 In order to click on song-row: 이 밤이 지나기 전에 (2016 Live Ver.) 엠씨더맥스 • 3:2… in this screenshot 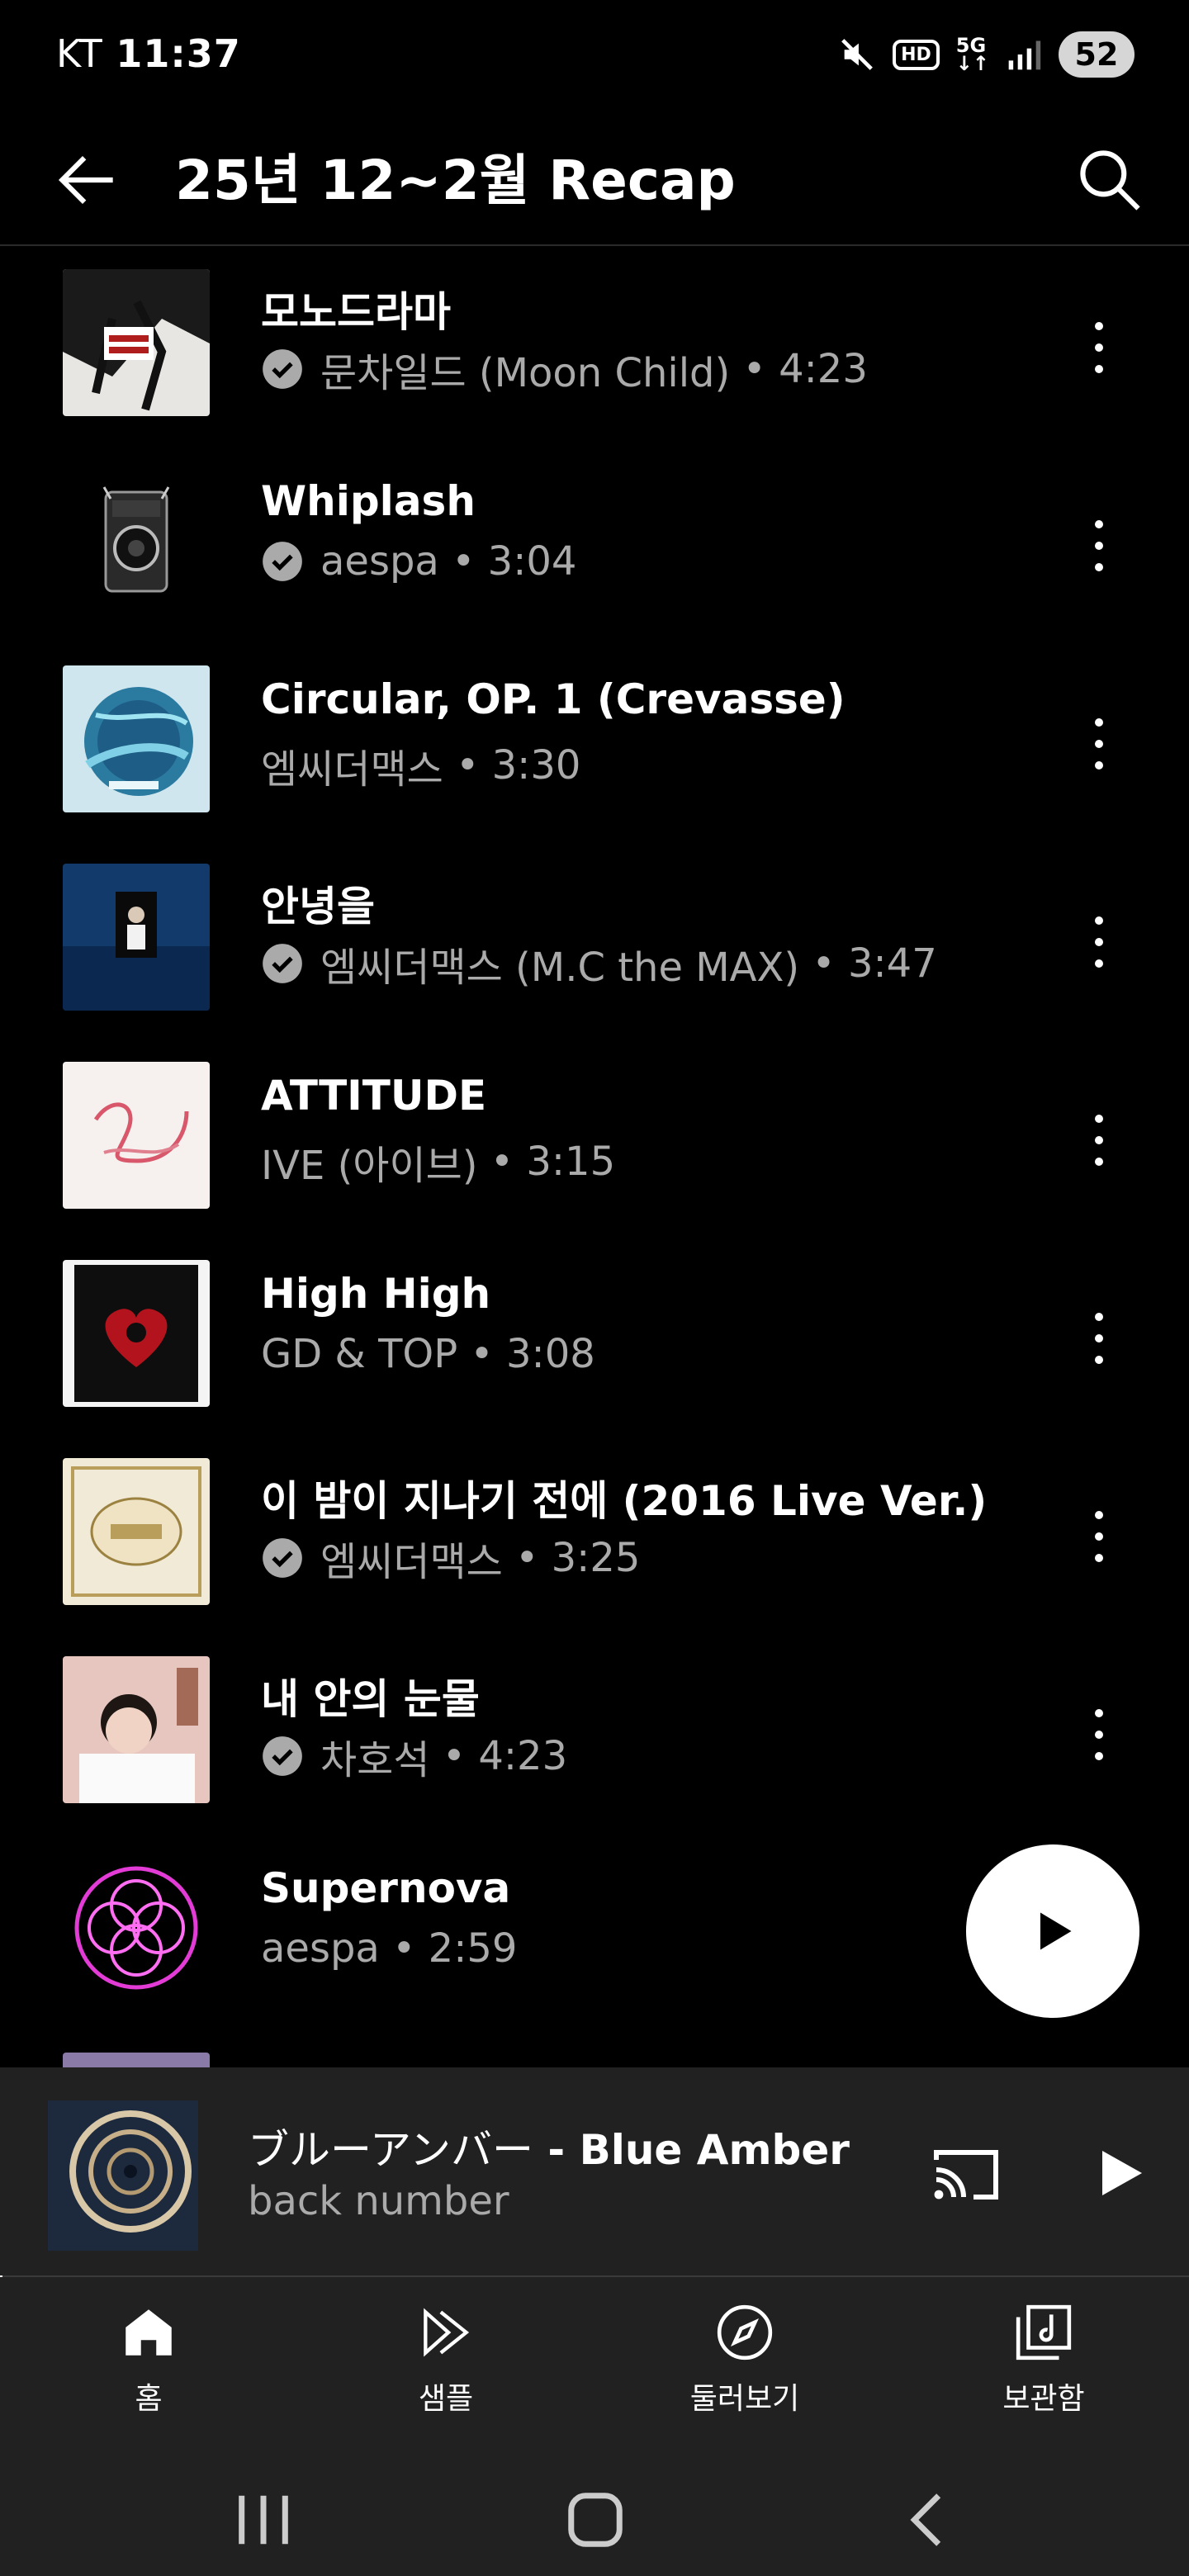, I will do `click(594, 1536)`.